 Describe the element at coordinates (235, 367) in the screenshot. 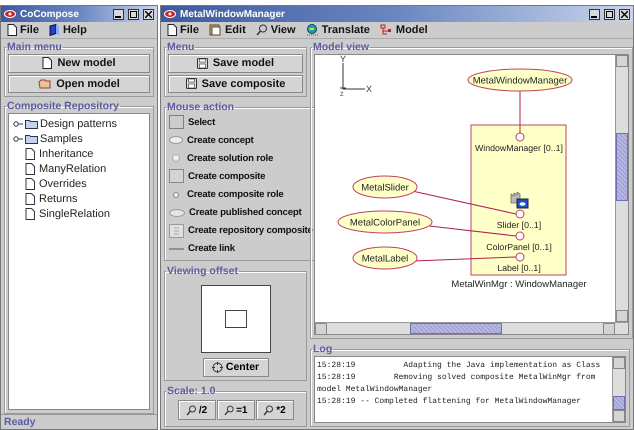

I see `center-button: Center` at that location.